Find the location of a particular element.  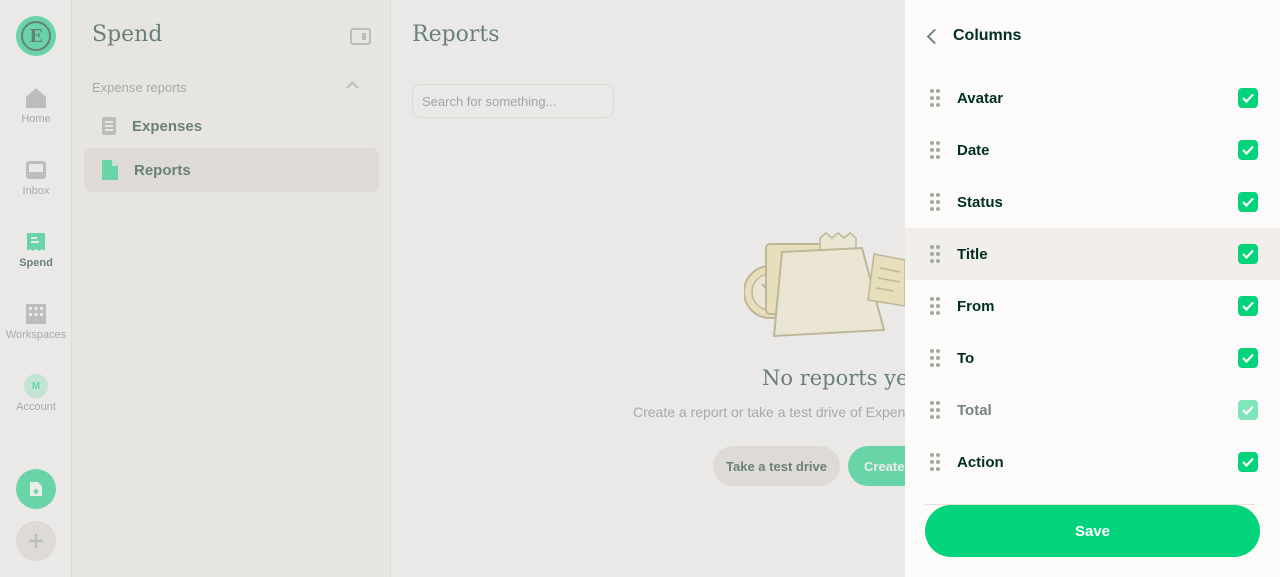

column-label: Action is located at coordinates (980, 462).